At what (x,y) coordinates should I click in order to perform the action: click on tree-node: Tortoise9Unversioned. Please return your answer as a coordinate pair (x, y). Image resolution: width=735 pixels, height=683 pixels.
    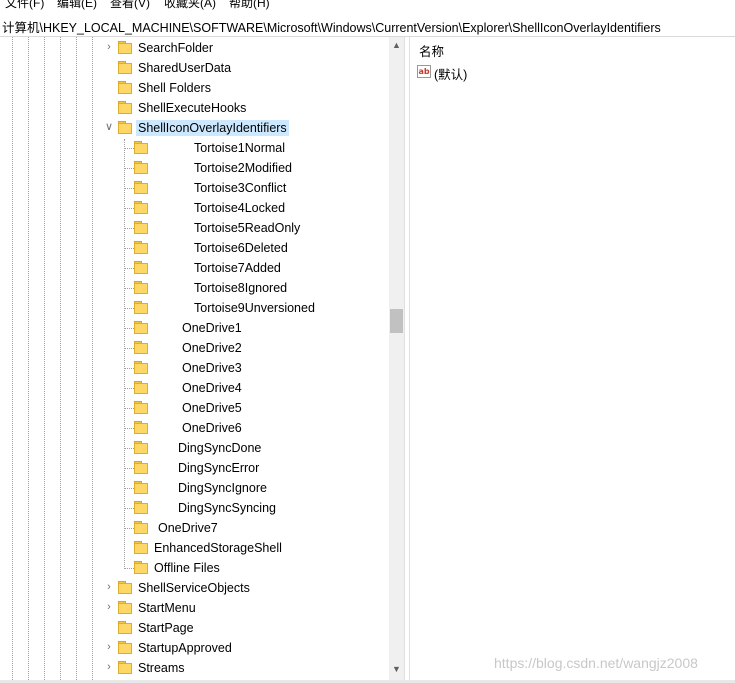
    Looking at the image, I should click on (194, 308).